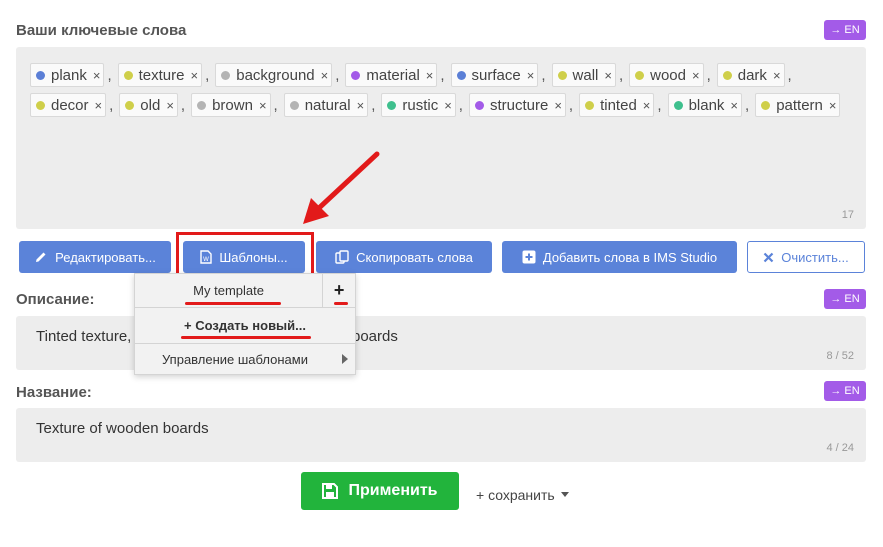  I want to click on keyword-tag: decor ×, so click(68, 105).